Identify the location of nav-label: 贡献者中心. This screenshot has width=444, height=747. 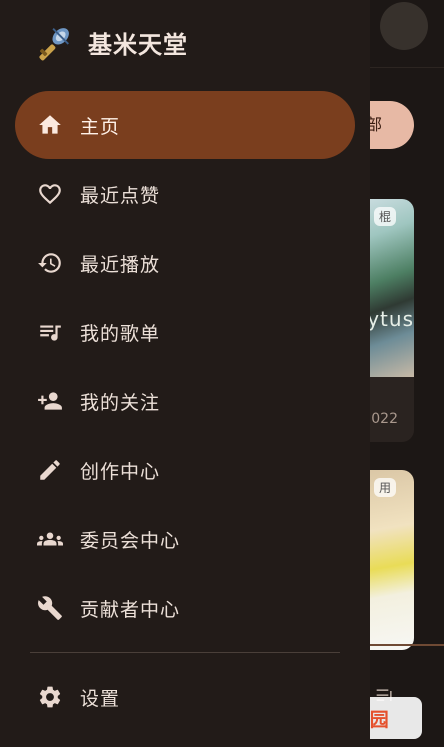
(130, 609).